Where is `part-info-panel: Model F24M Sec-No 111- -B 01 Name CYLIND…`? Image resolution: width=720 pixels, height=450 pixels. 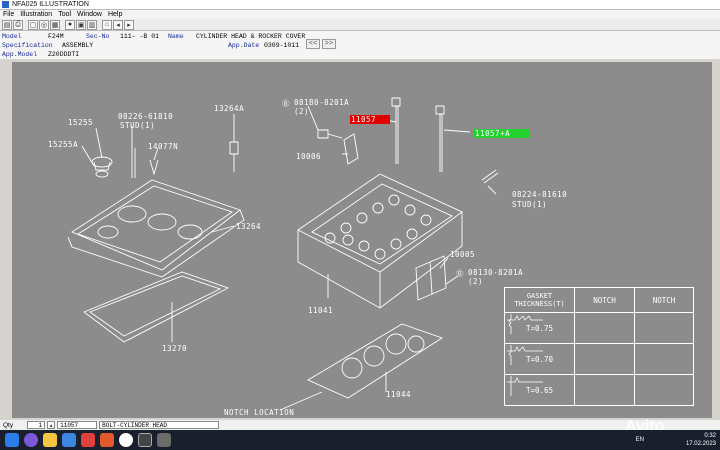
part-info-panel: Model F24M Sec-No 111- -B 01 Name CYLIND… is located at coordinates (360, 45).